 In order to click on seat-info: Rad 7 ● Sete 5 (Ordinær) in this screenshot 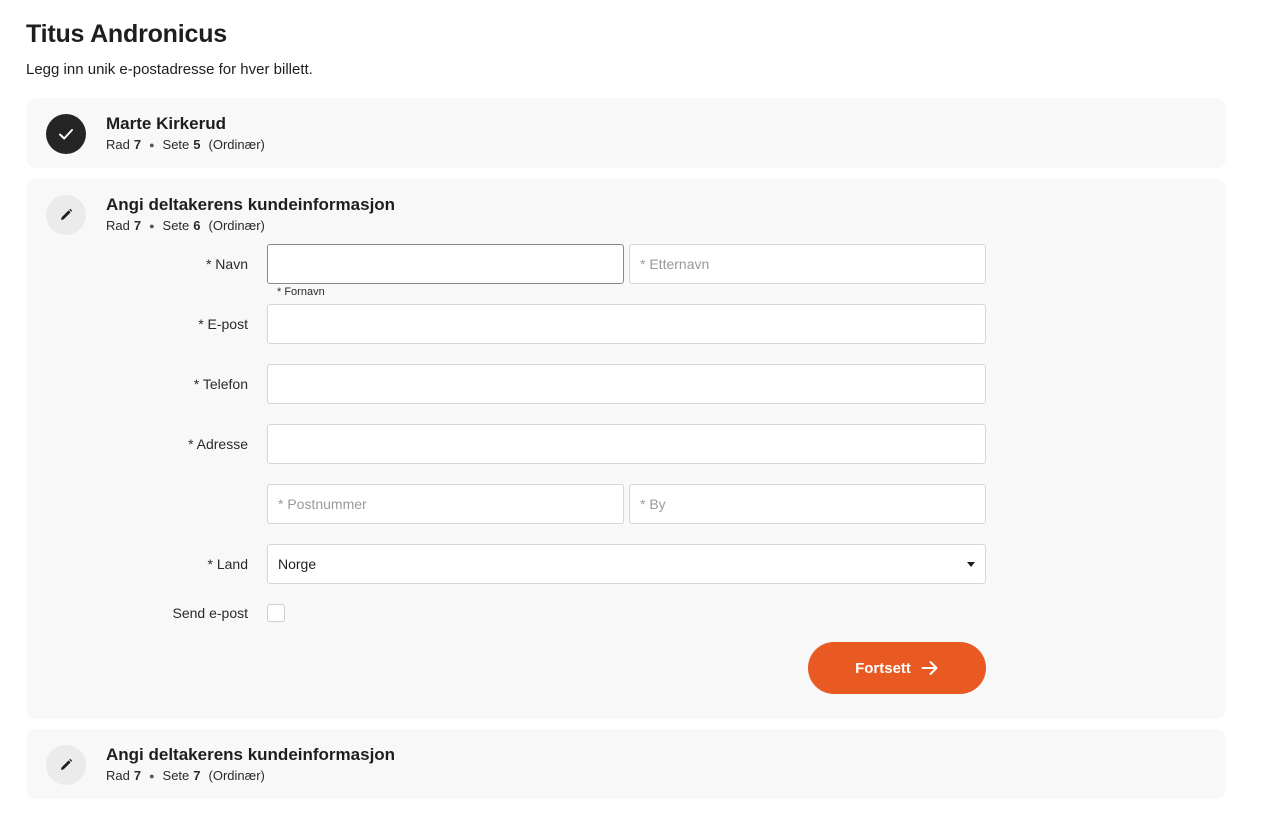, I will do `click(185, 144)`.